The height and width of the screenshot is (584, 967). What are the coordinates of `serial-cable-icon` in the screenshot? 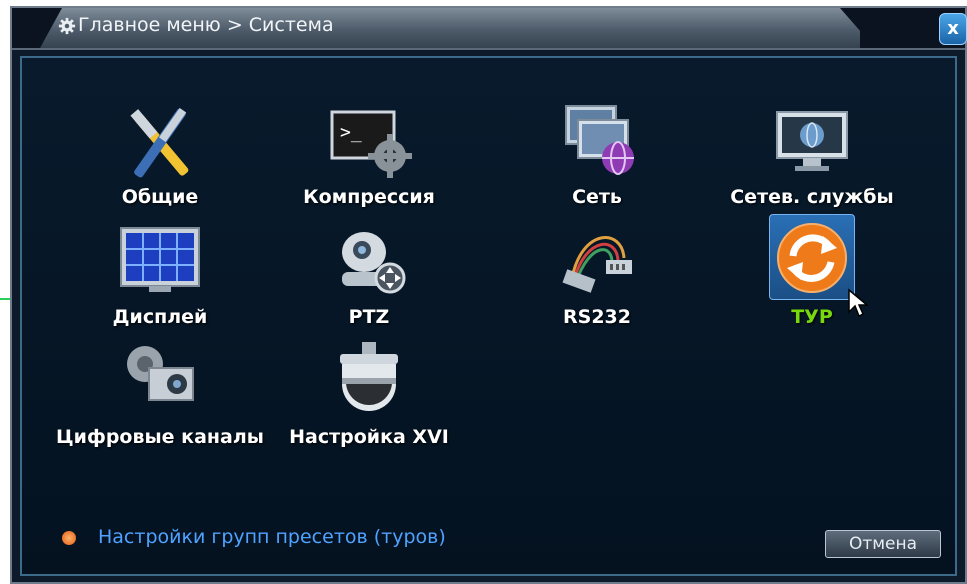 It's located at (597, 264).